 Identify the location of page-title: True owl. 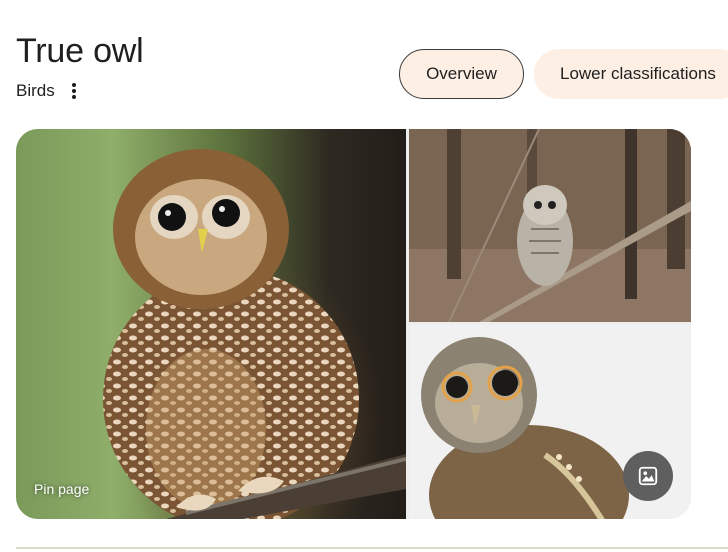
(80, 51).